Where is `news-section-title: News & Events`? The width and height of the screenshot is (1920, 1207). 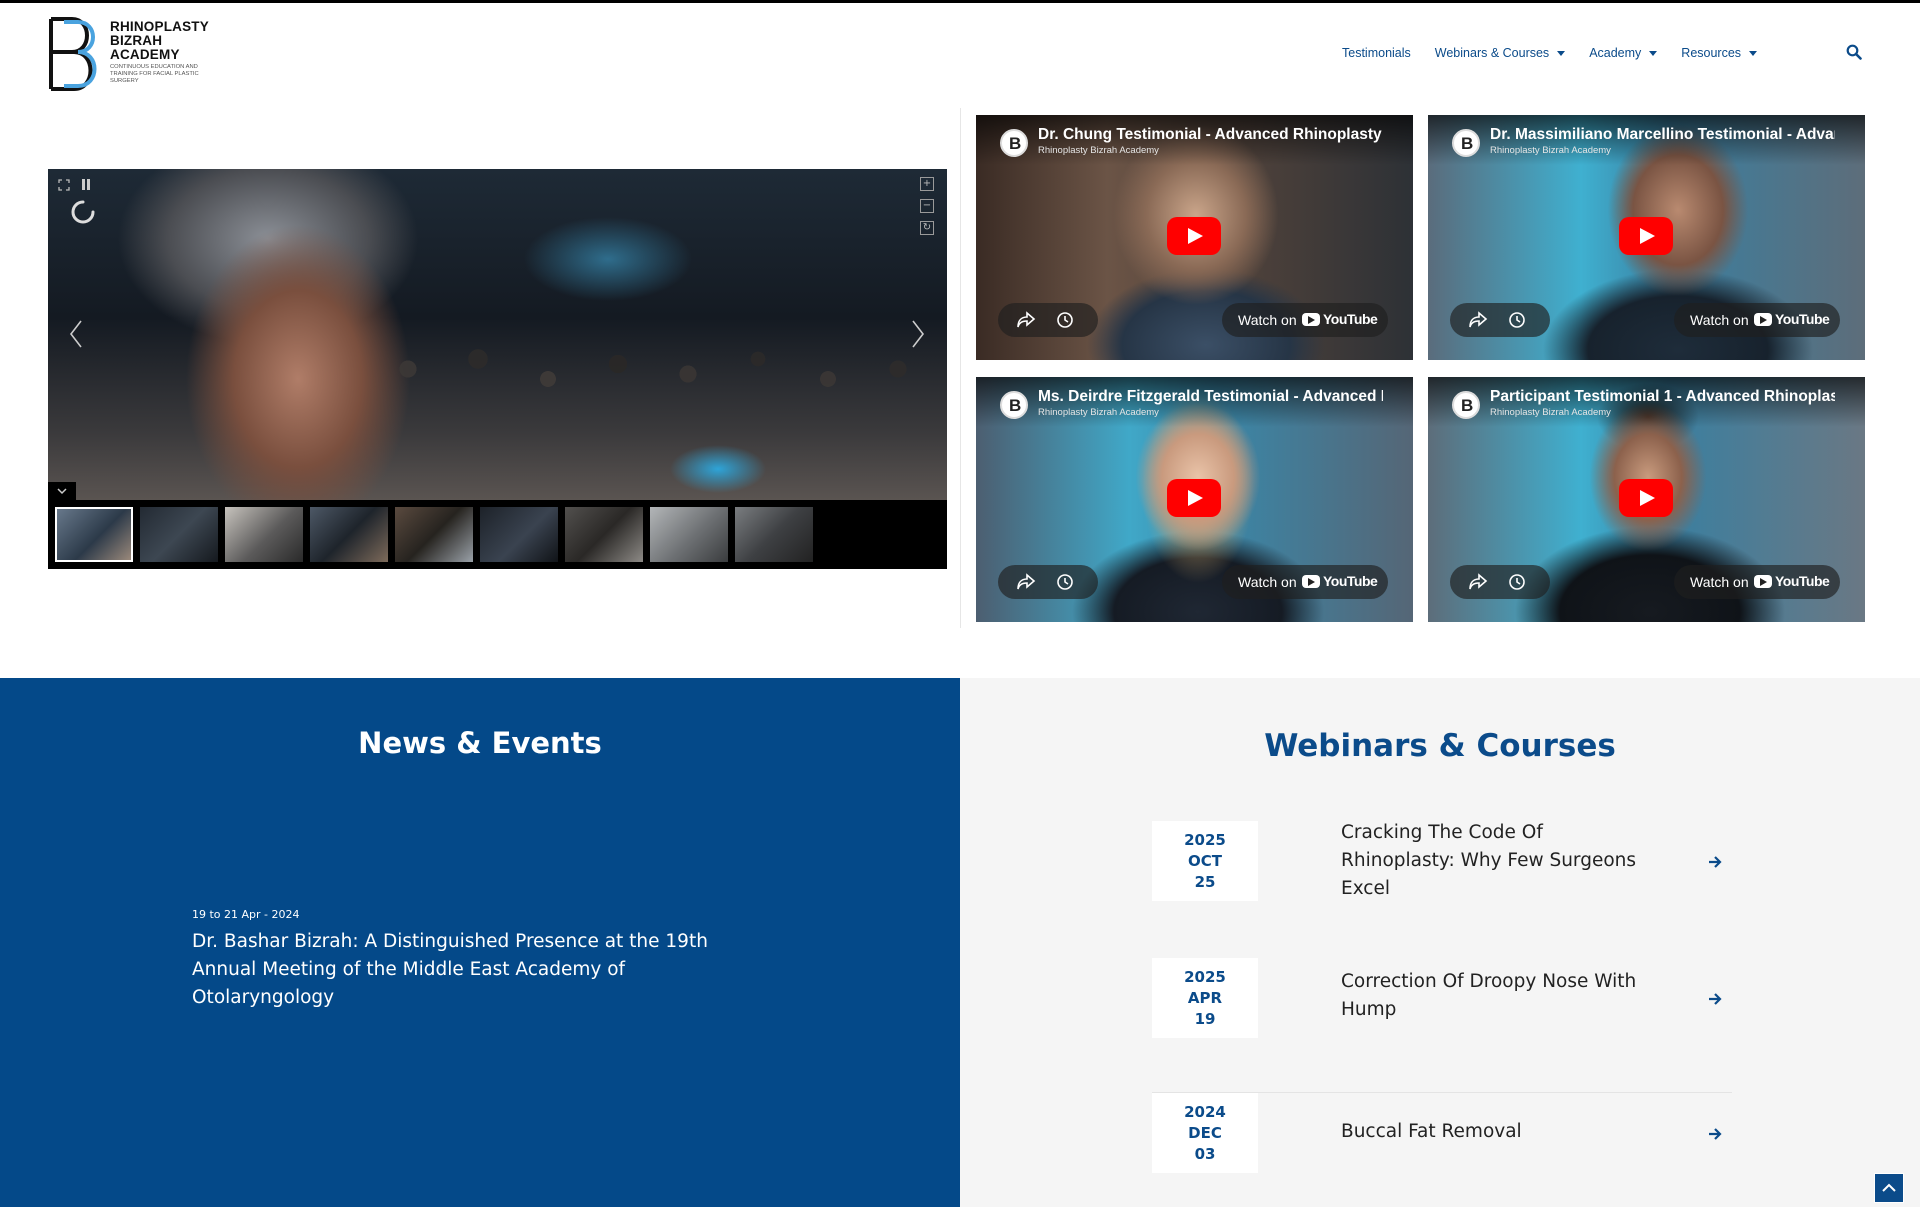
news-section-title: News & Events is located at coordinates (480, 743).